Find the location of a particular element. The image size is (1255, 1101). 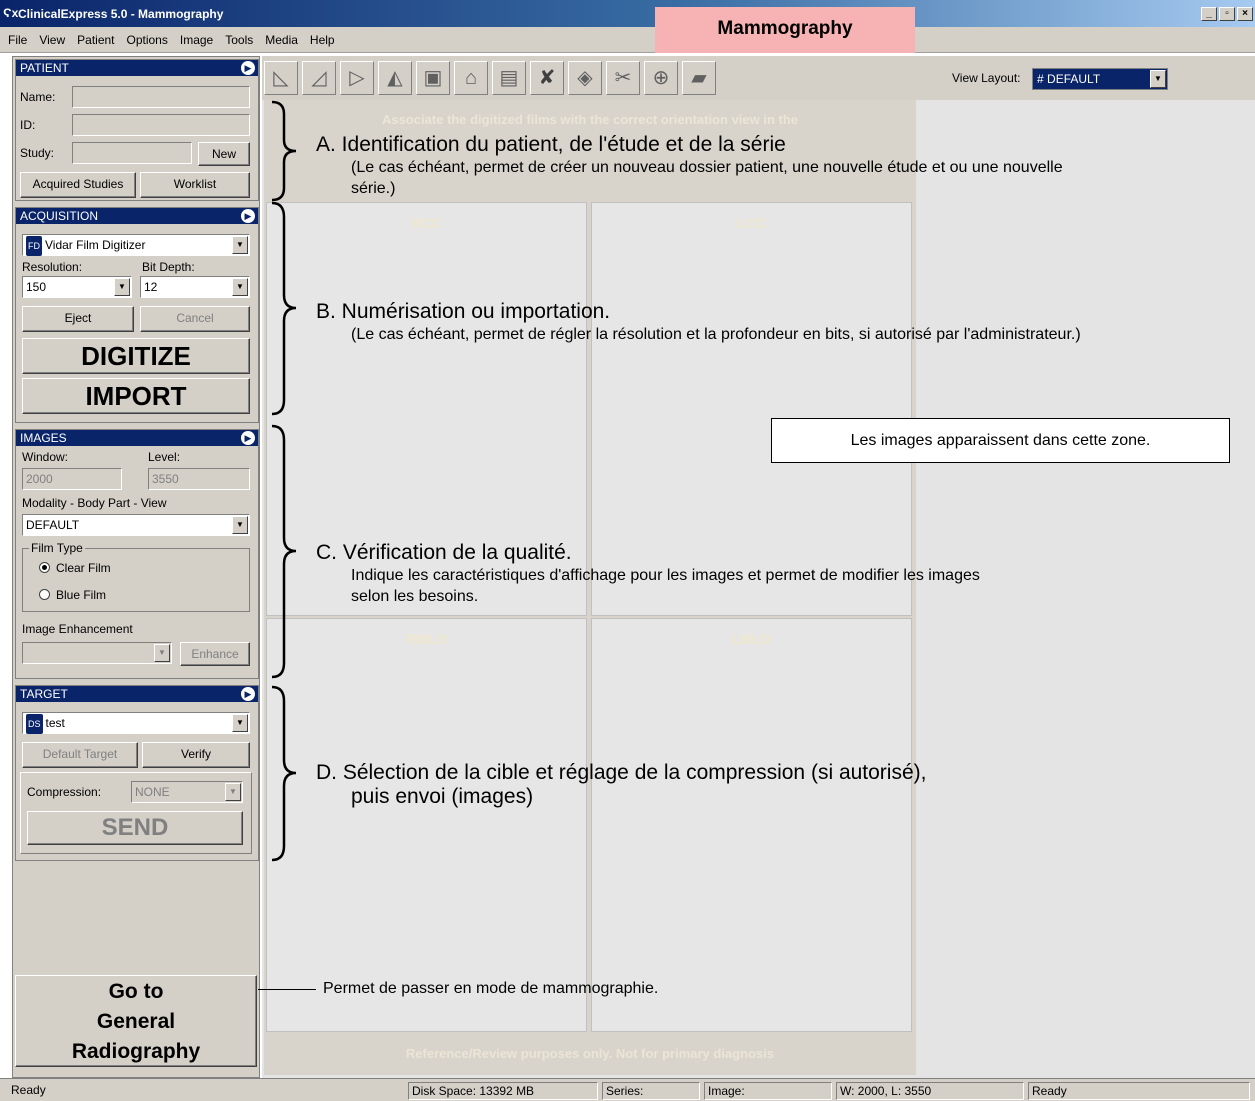

patient-header-label: PATIENT is located at coordinates (44, 68).